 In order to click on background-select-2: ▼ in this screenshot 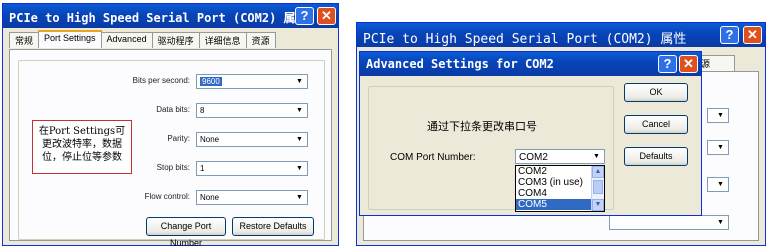, I will do `click(718, 147)`.